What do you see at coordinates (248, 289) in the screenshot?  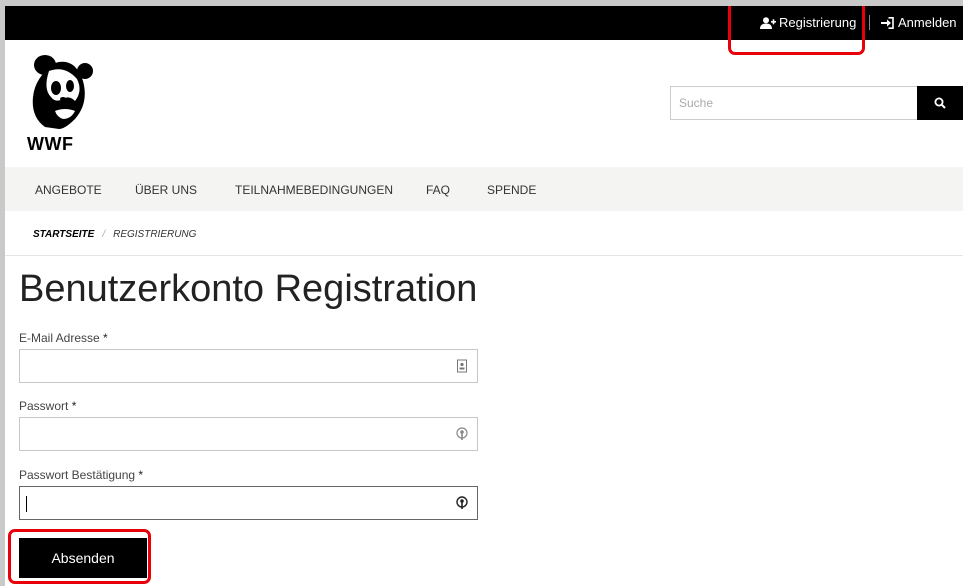 I see `page-title: Benutzerkonto Registration` at bounding box center [248, 289].